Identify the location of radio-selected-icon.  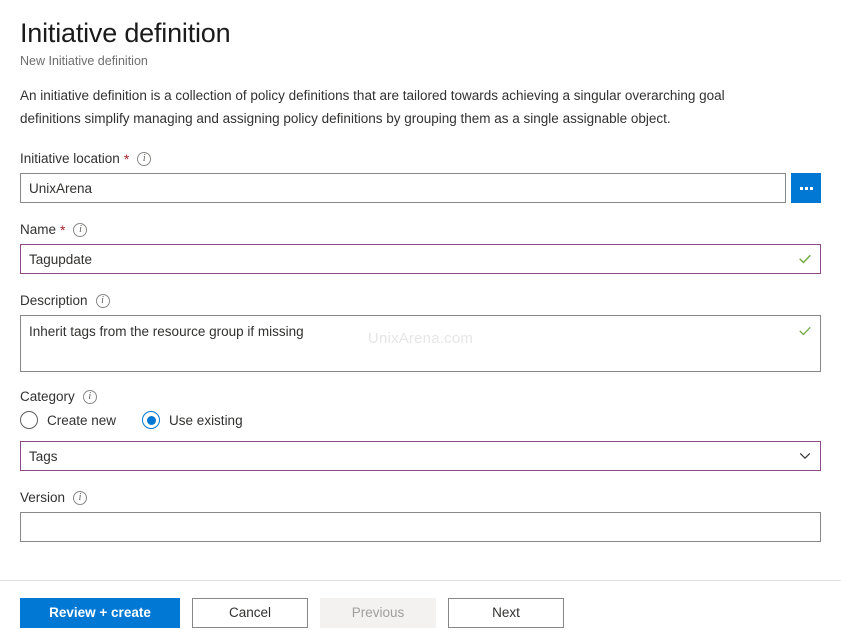
(151, 420).